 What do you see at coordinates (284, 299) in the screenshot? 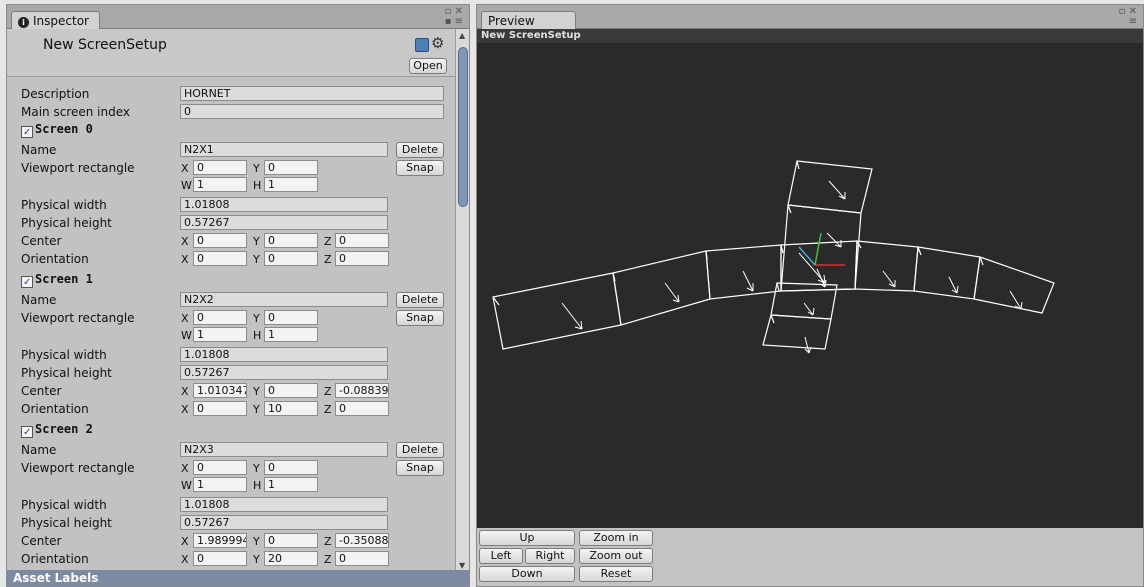
I see `screen-name-field: N2X2` at bounding box center [284, 299].